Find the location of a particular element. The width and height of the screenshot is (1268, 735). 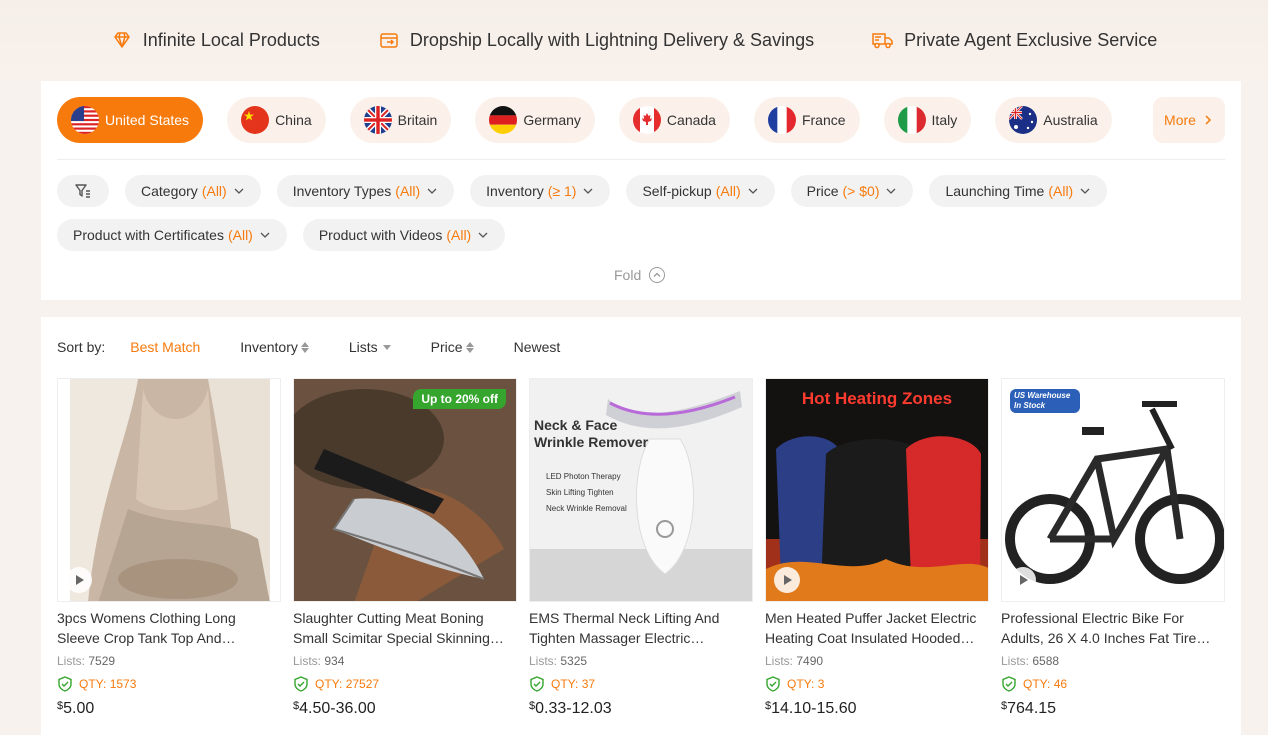

filter-label: Inventory Types is located at coordinates (342, 191).